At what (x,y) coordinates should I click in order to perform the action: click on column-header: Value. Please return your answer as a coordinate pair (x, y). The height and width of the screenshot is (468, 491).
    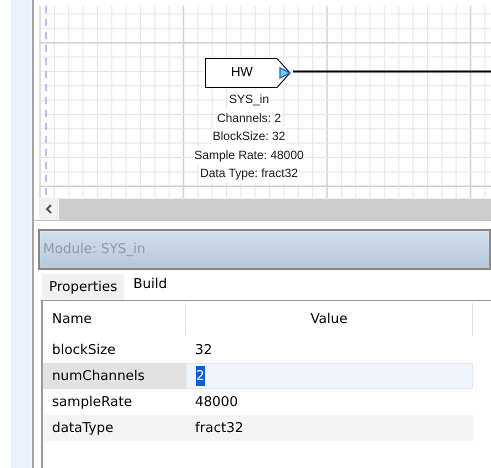
    Looking at the image, I should click on (329, 319).